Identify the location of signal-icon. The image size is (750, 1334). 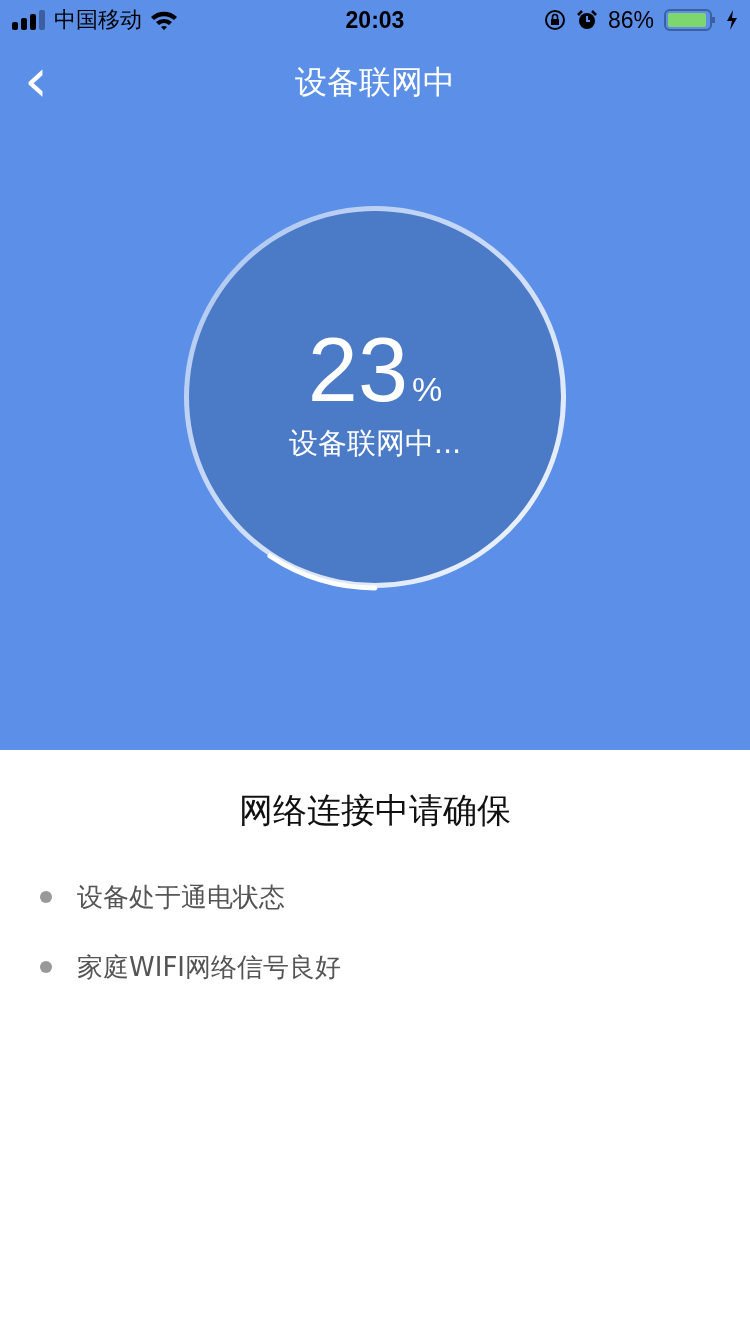
(29, 20).